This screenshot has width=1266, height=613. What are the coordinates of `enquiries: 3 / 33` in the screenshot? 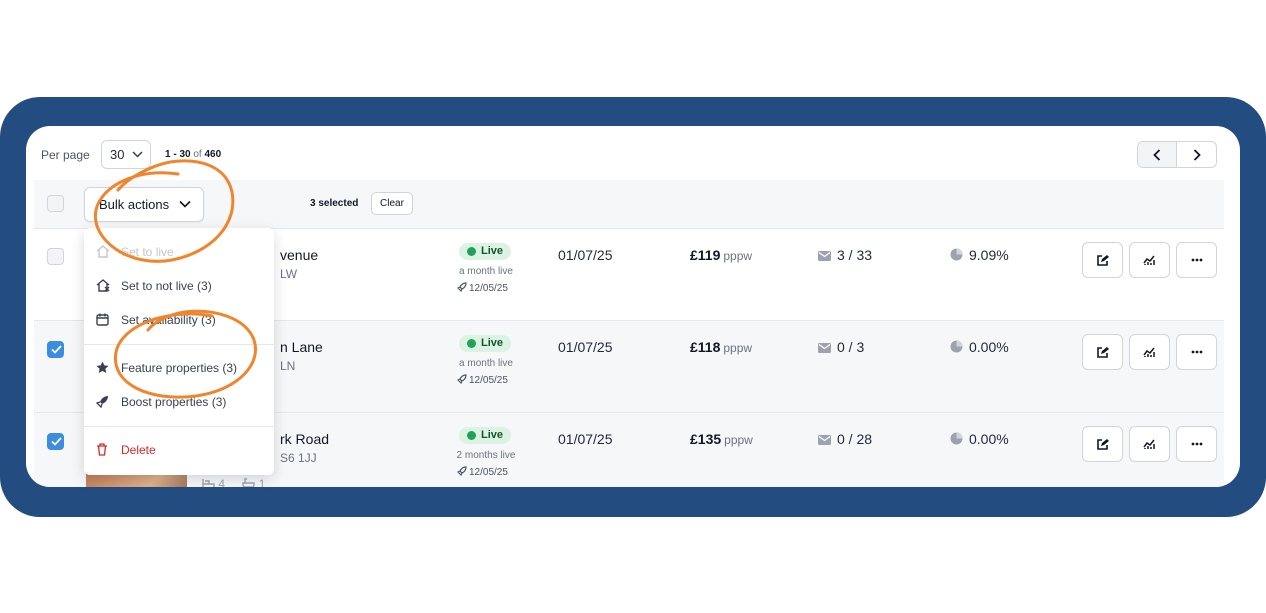 It's located at (845, 255).